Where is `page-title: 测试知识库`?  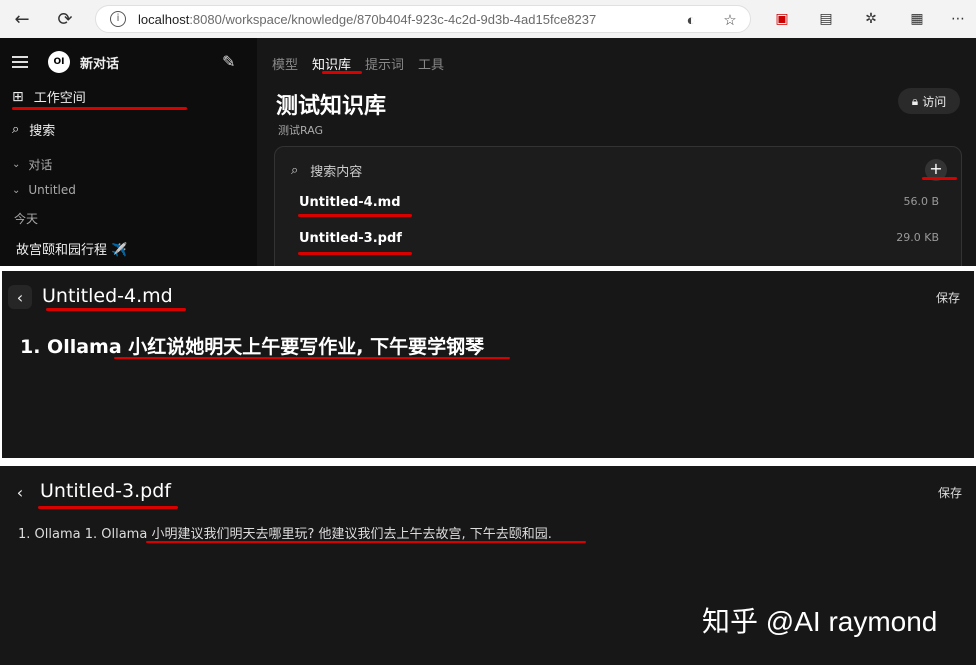
page-title: 测试知识库 is located at coordinates (331, 106).